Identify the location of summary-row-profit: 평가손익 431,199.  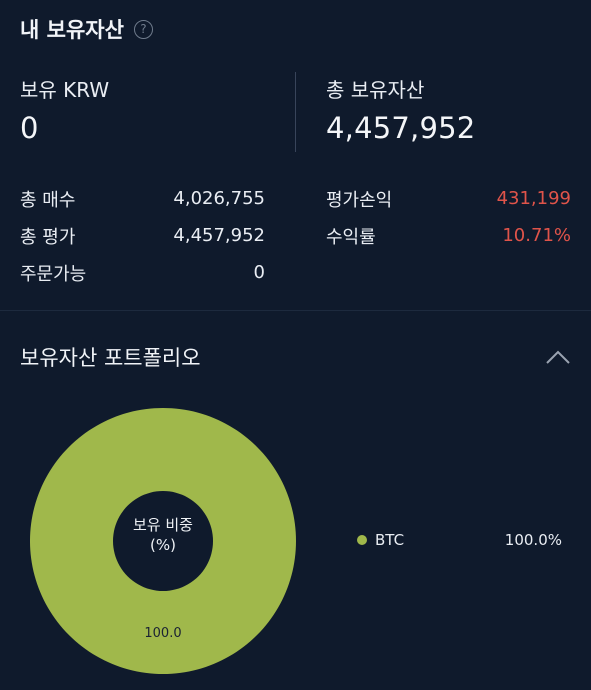
(448, 198).